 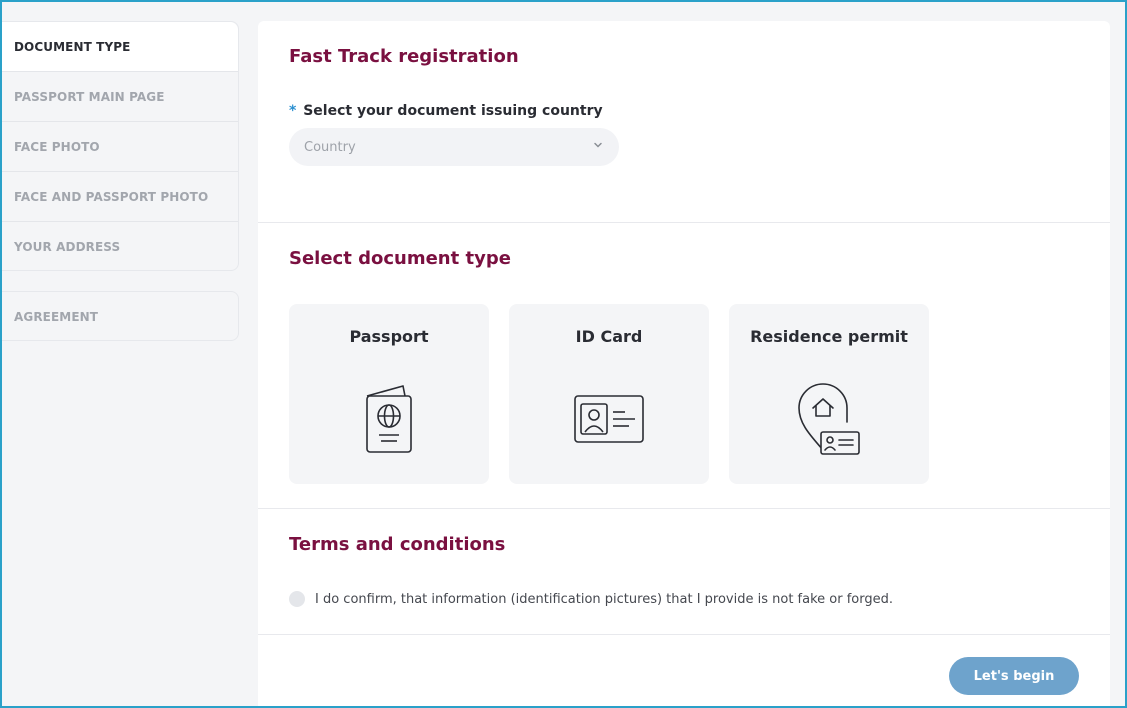 What do you see at coordinates (293, 111) in the screenshot?
I see `required-marker: *` at bounding box center [293, 111].